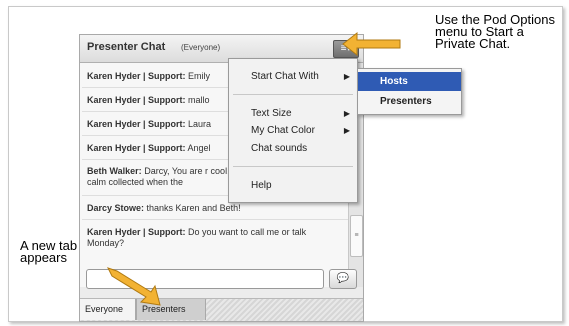 The image size is (569, 326). I want to click on arrow-to-options-icon, so click(371, 44).